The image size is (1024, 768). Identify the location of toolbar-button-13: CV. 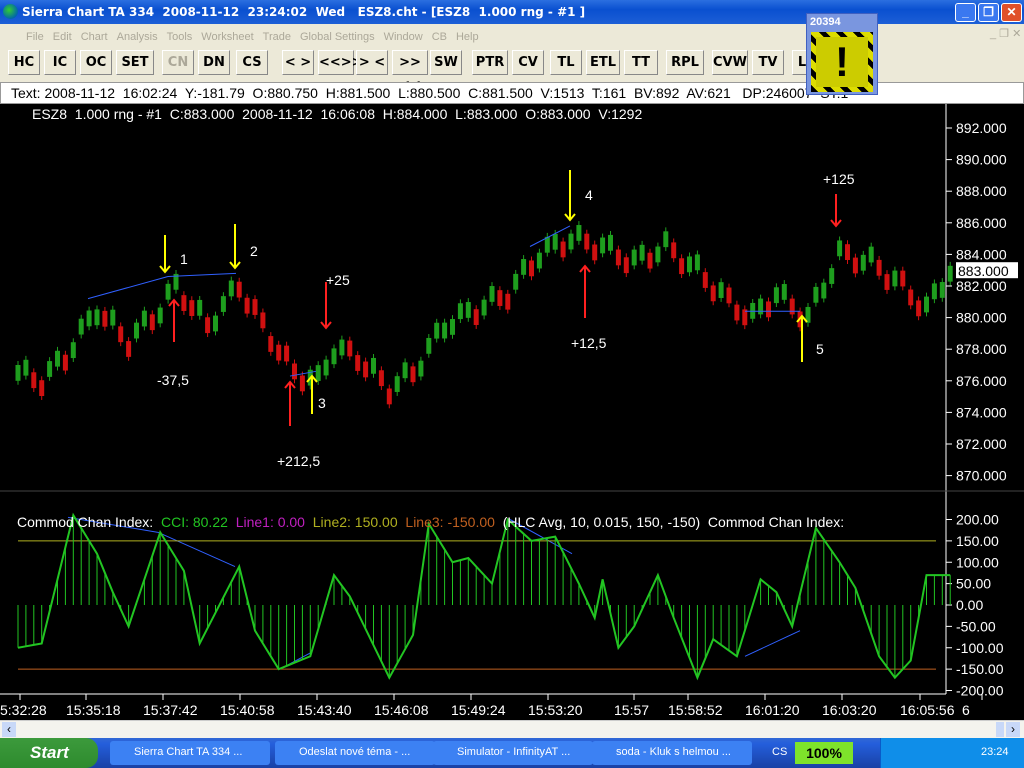
(528, 62).